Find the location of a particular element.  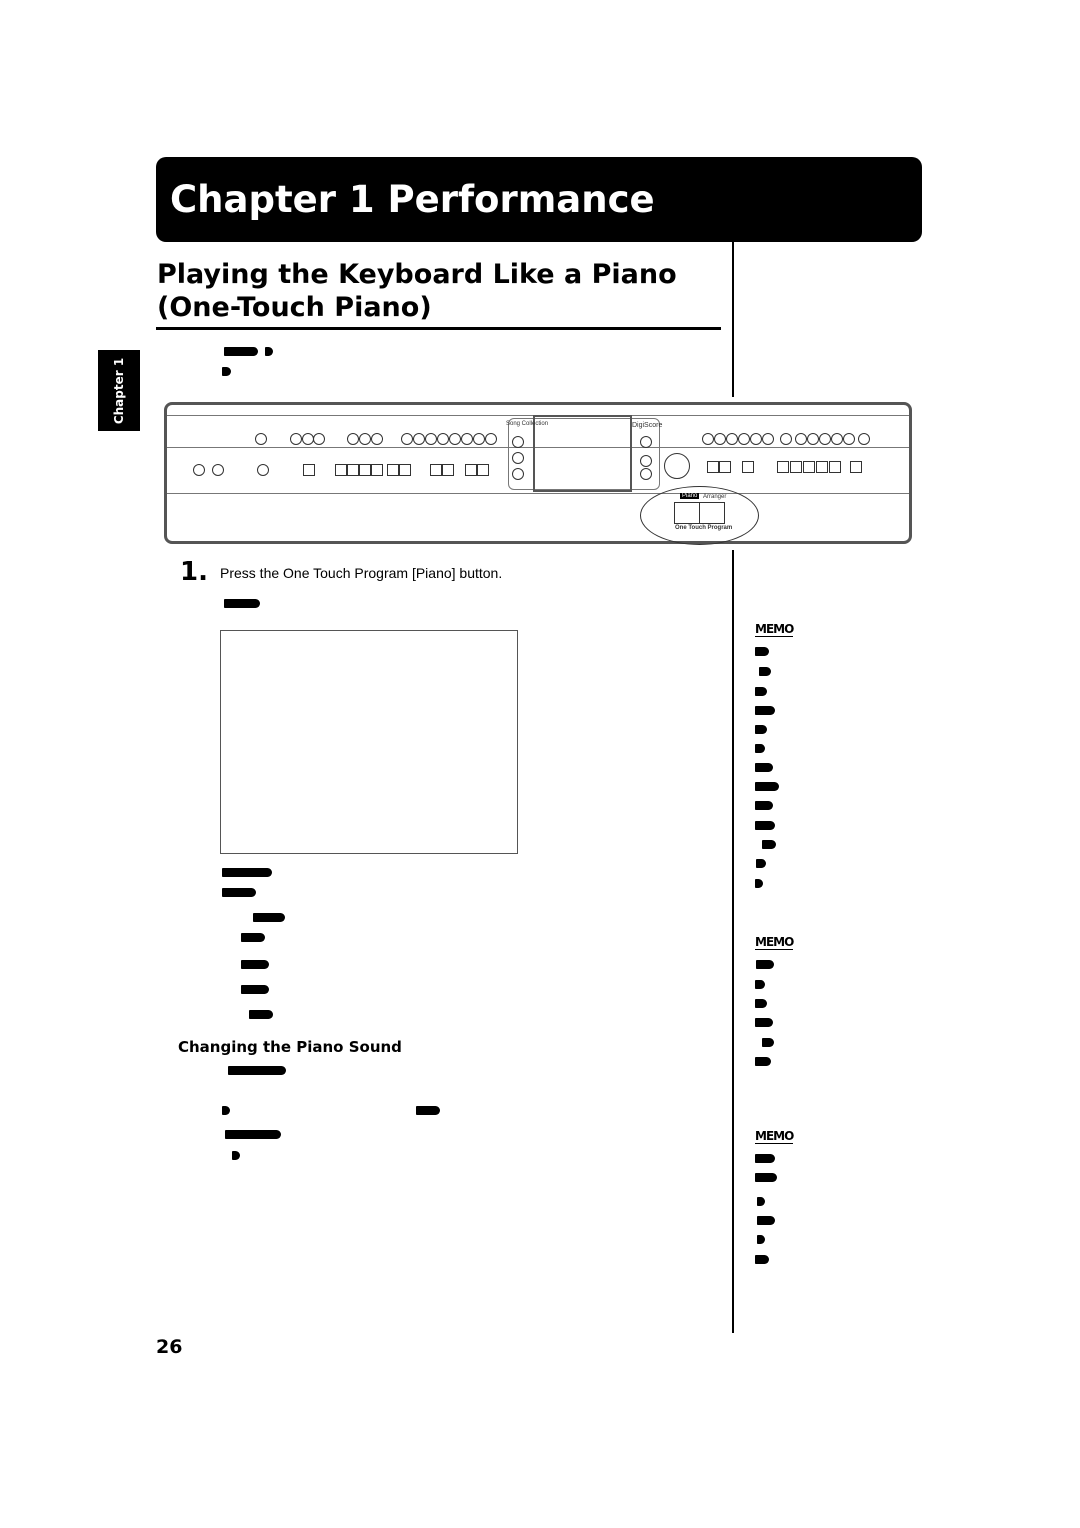

digiscore-label: DigiScore is located at coordinates (647, 425).